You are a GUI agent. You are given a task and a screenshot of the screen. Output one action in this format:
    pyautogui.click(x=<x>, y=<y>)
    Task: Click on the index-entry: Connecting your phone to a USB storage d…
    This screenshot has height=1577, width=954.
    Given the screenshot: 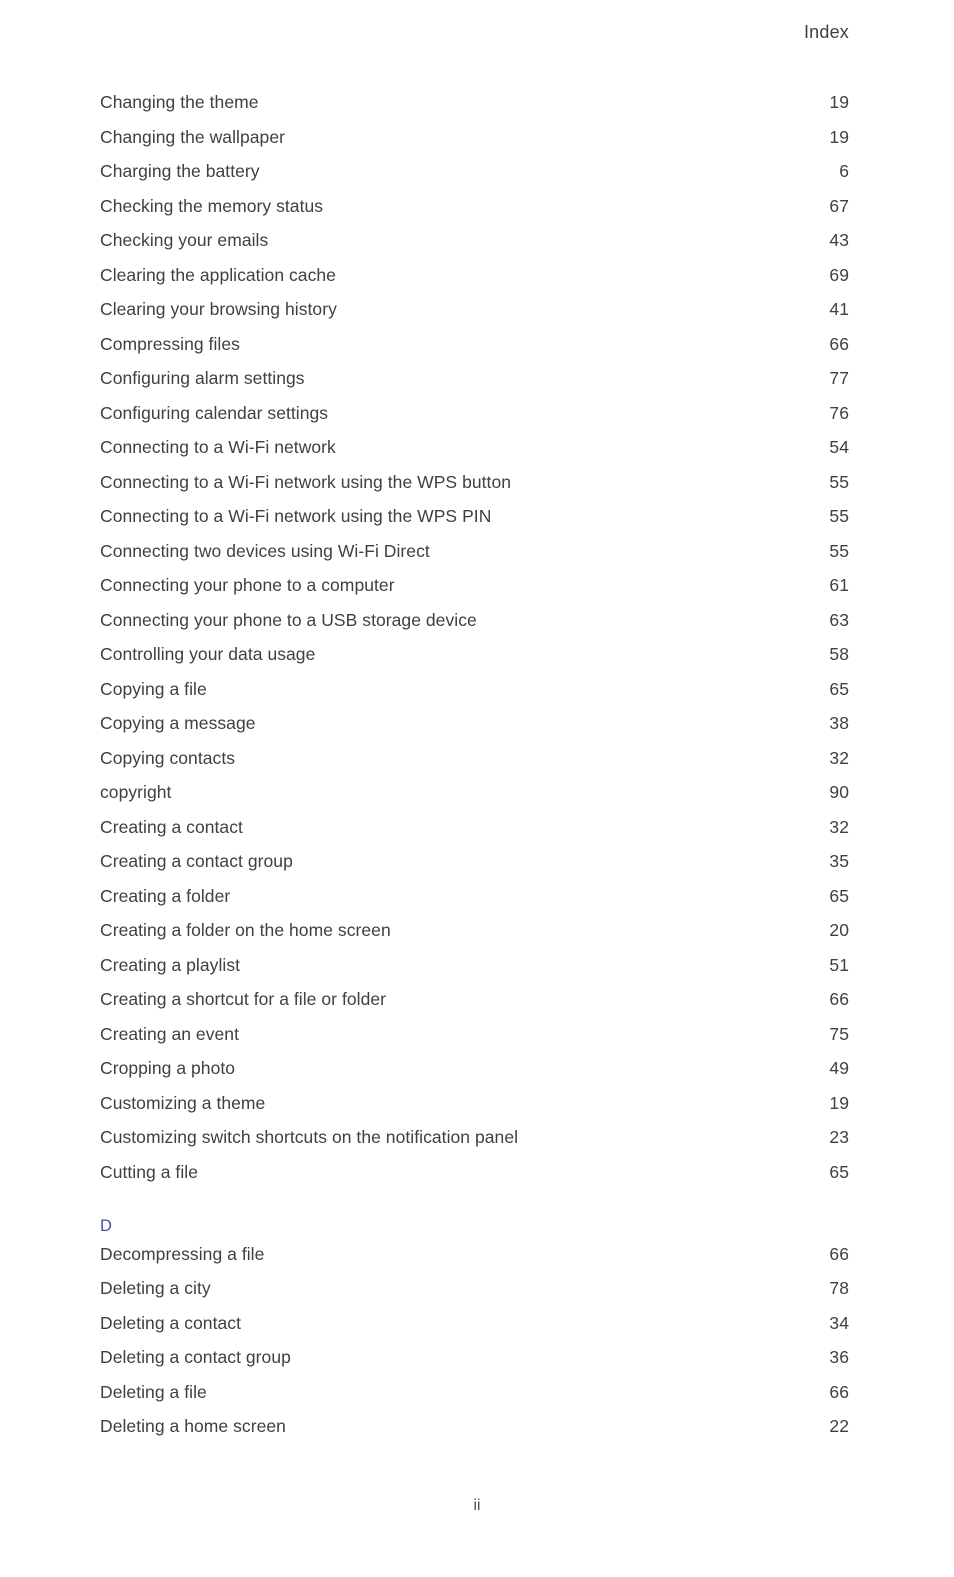 What is the action you would take?
    pyautogui.click(x=474, y=627)
    